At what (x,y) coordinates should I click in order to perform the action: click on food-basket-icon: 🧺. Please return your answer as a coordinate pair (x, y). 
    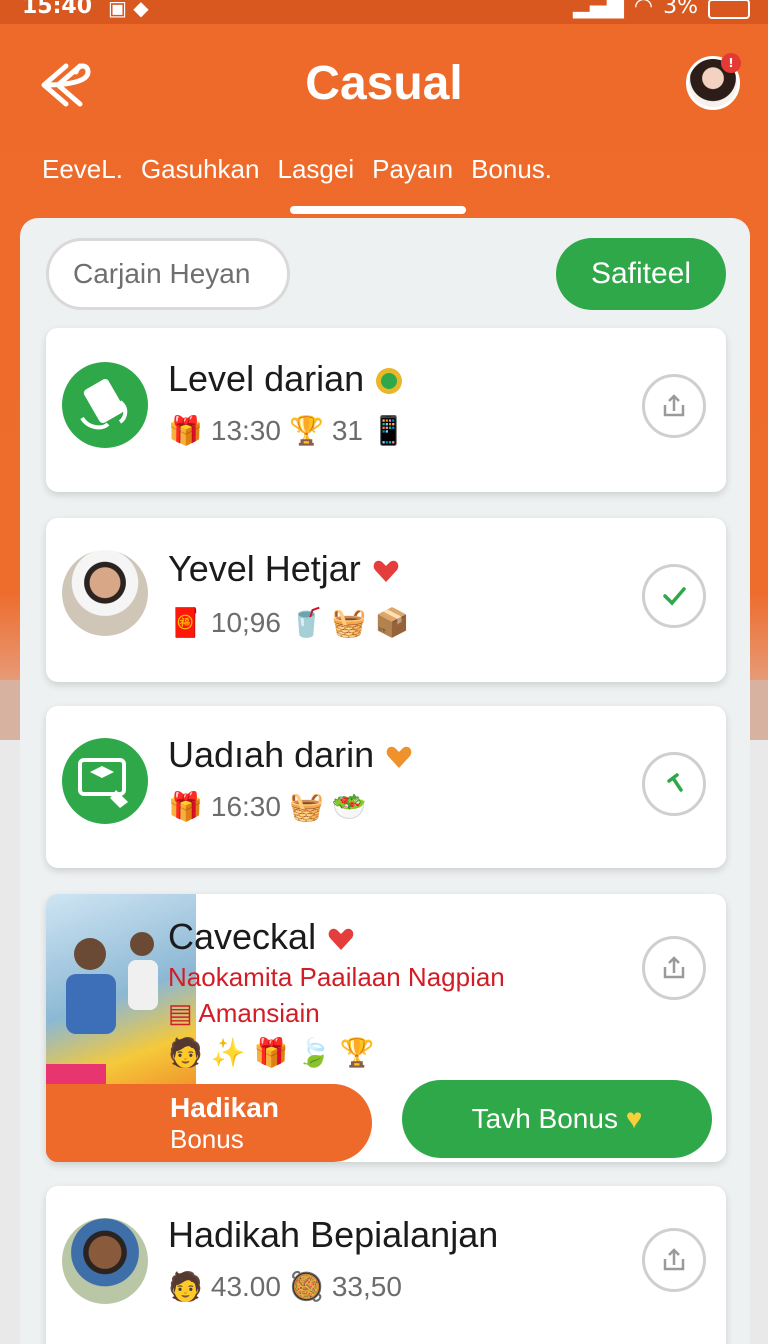
    Looking at the image, I should click on (306, 806).